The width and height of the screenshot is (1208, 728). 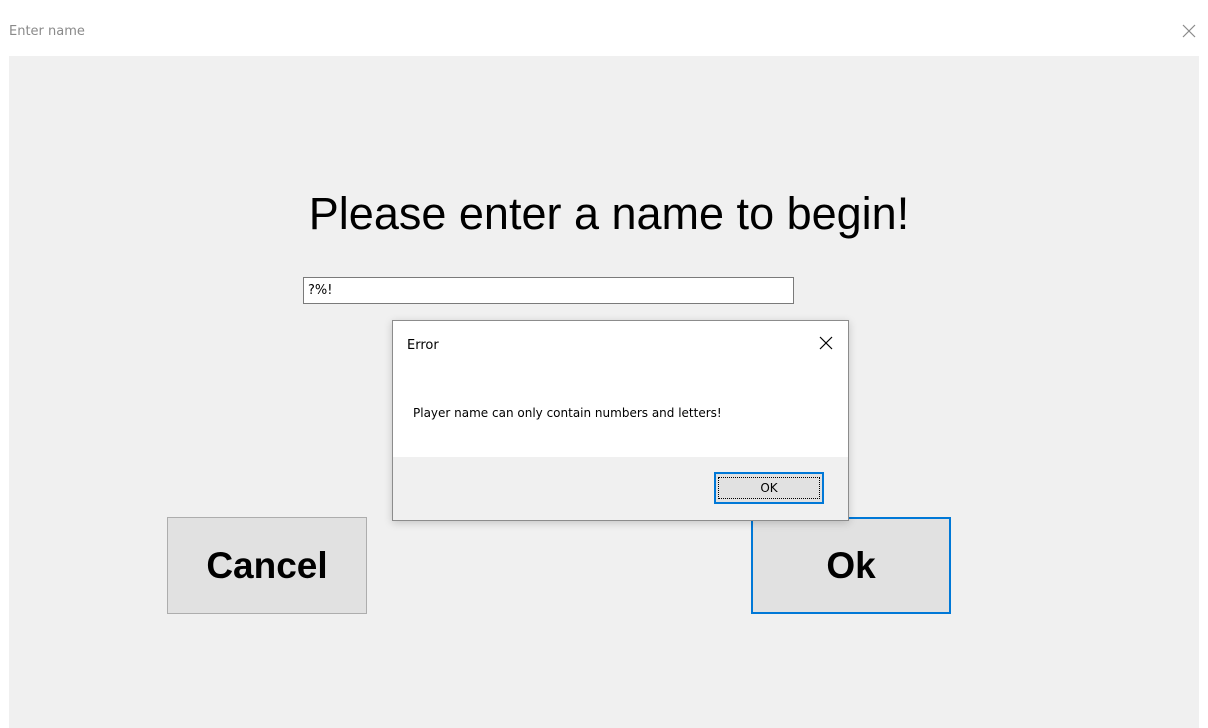 I want to click on cancel-button: Cancel, so click(x=267, y=565).